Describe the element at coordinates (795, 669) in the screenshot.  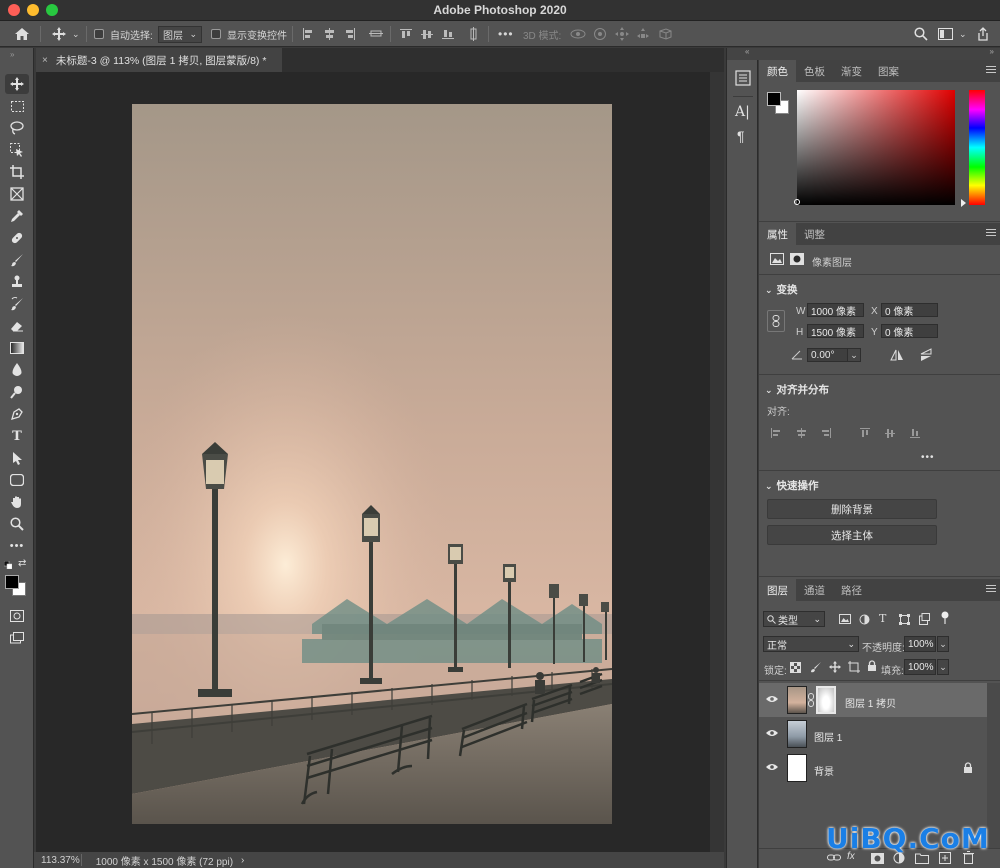
I see `lock-transparent-icon` at that location.